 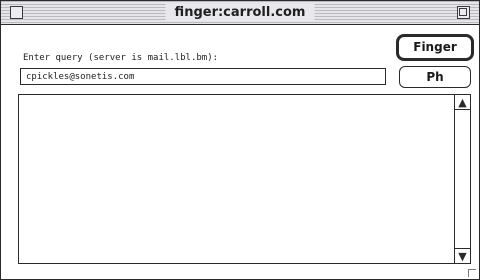 What do you see at coordinates (121, 58) in the screenshot?
I see `query-prompt: Enter query (server is mail.lbl.bm):` at bounding box center [121, 58].